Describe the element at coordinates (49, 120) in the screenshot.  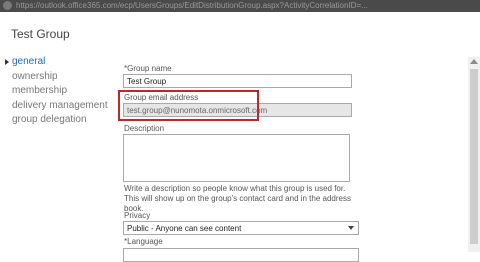
I see `nav-item-label: group delegation` at that location.